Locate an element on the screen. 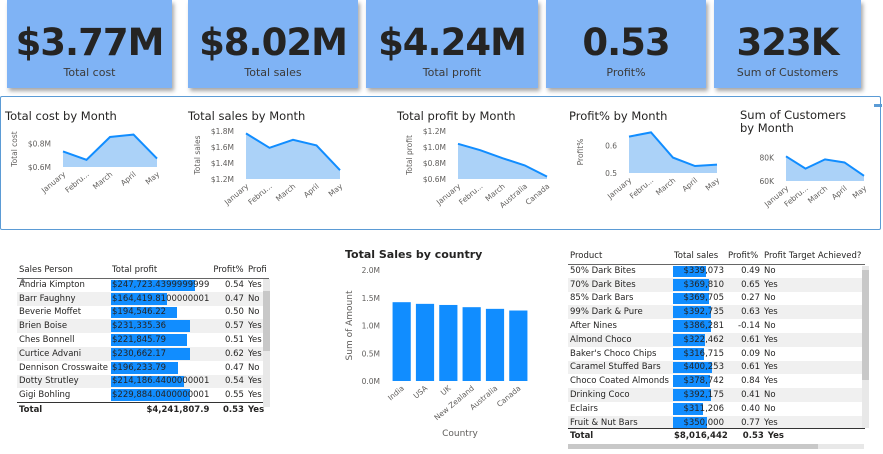  table-row: 50% Dark Bites $339,073 0.49 No is located at coordinates (716, 271).